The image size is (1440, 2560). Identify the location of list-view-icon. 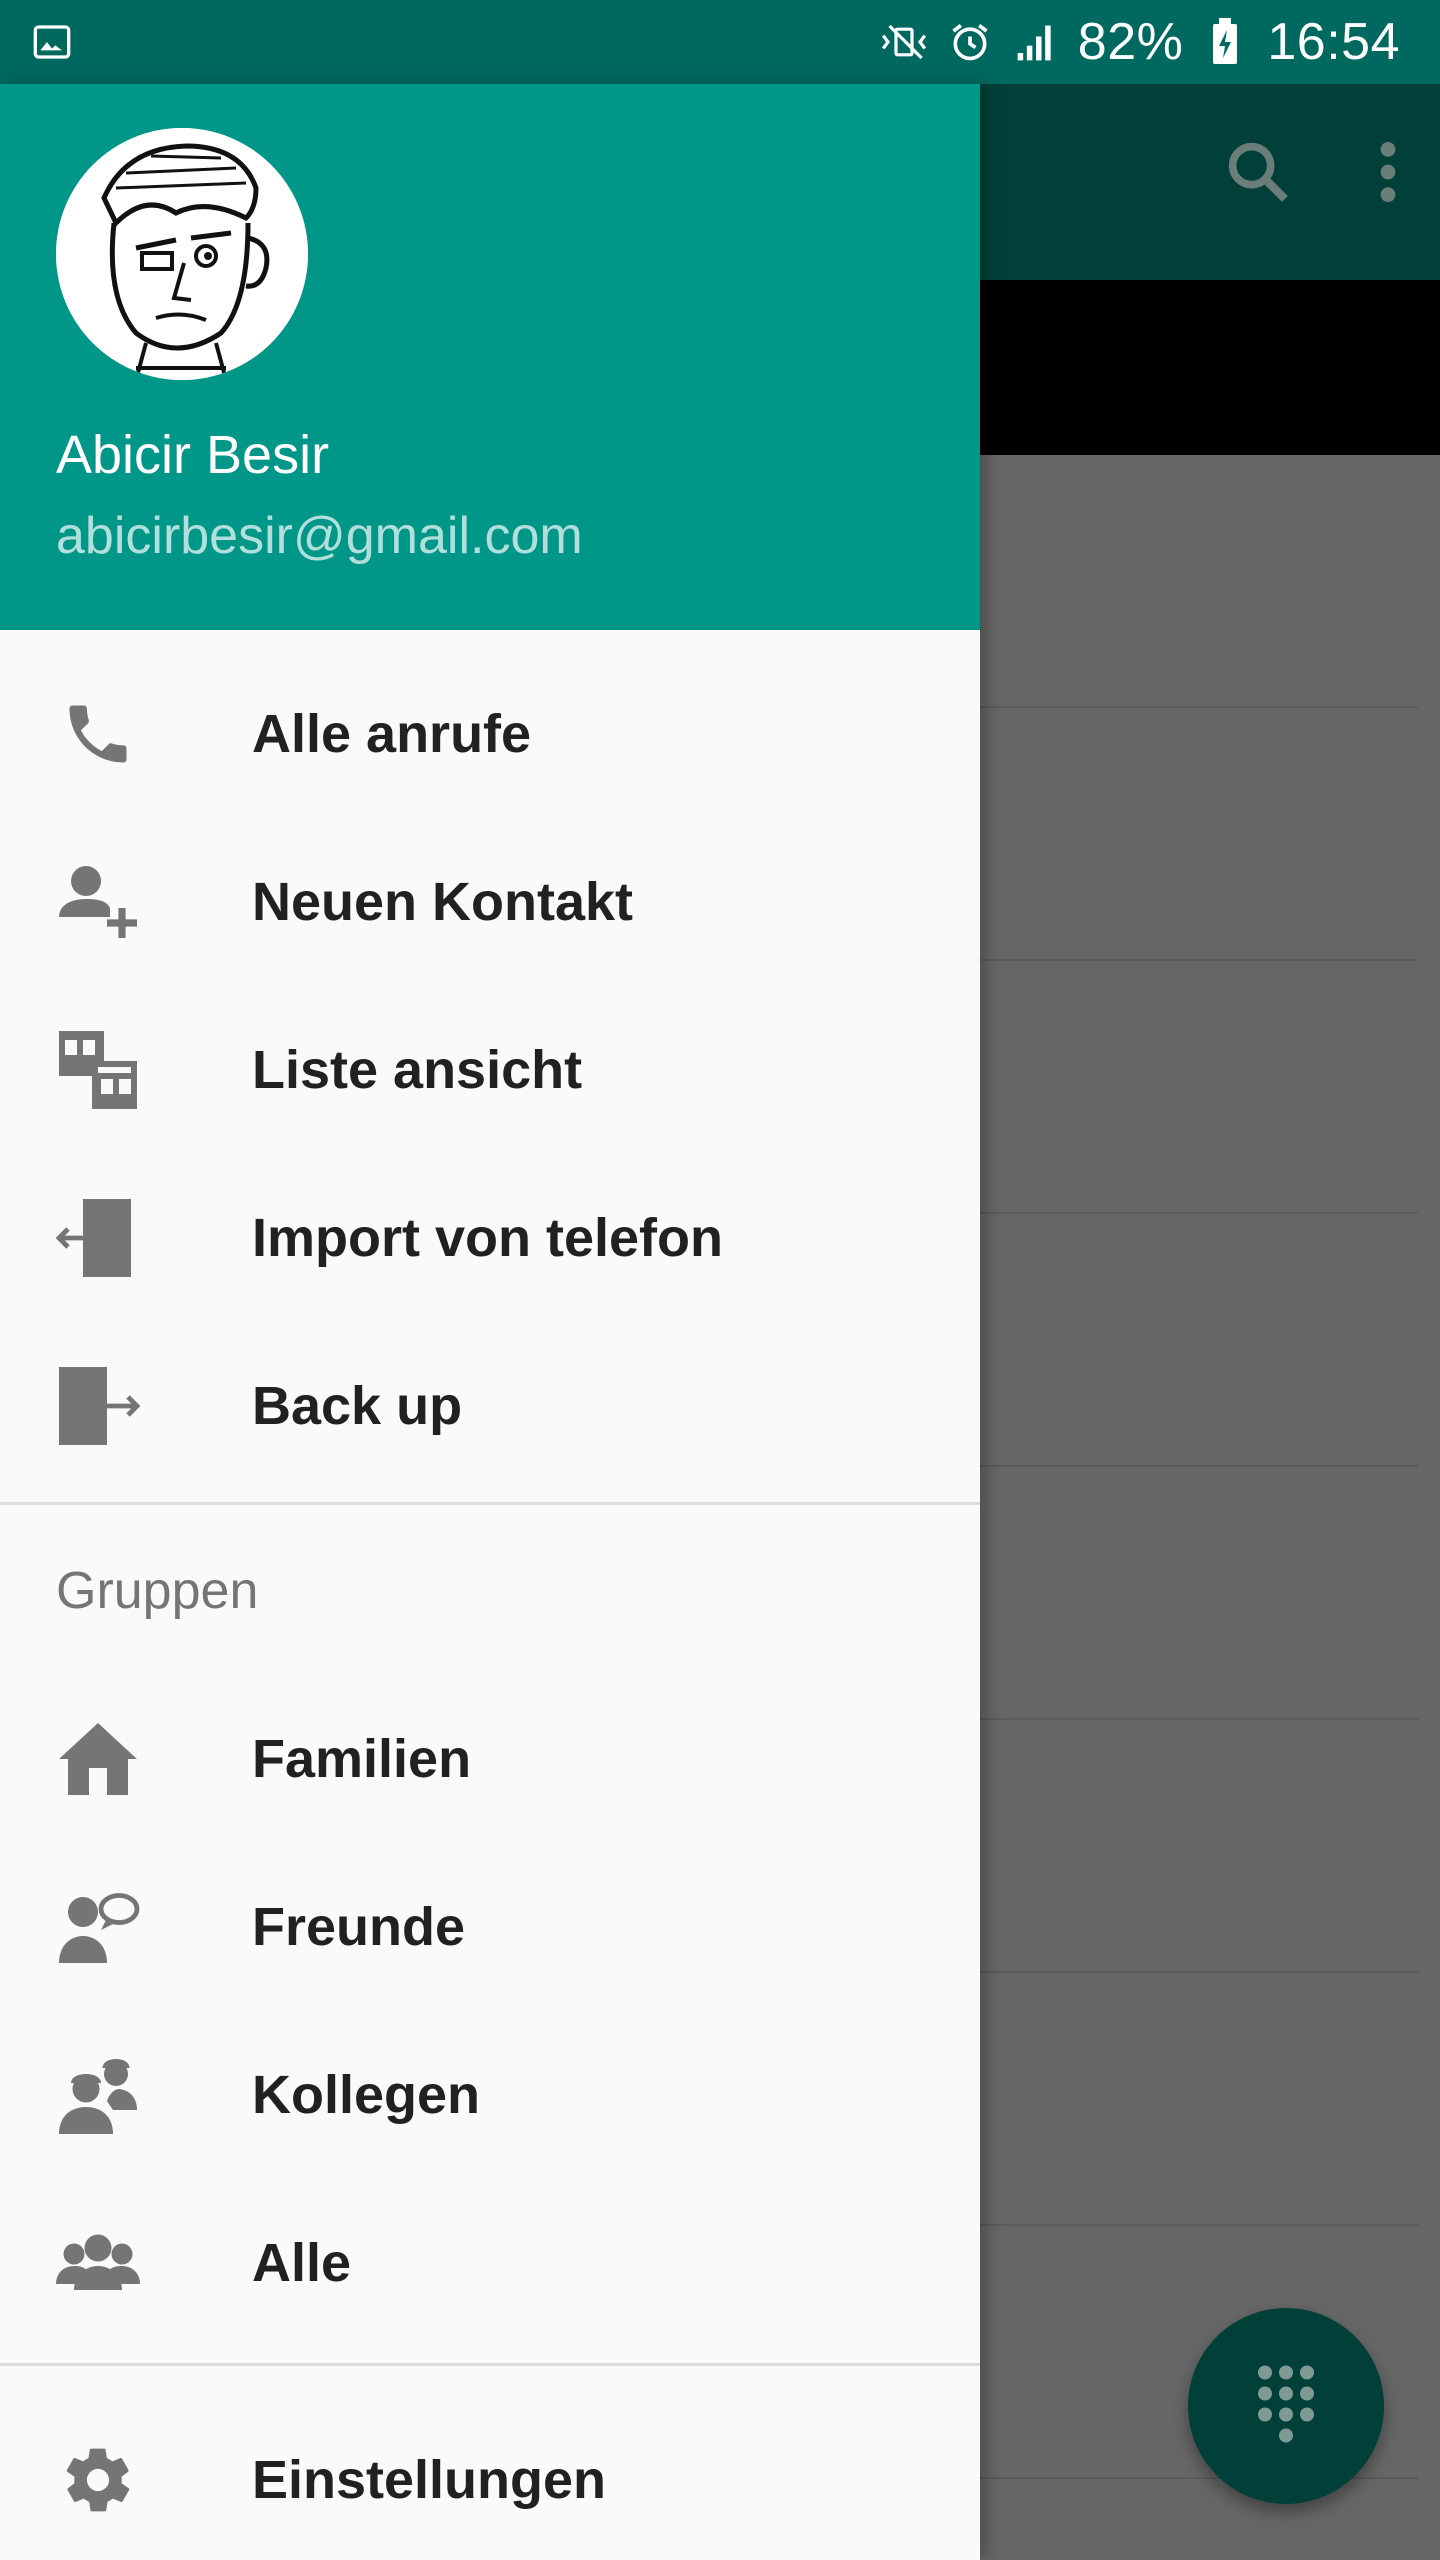
(98, 1070).